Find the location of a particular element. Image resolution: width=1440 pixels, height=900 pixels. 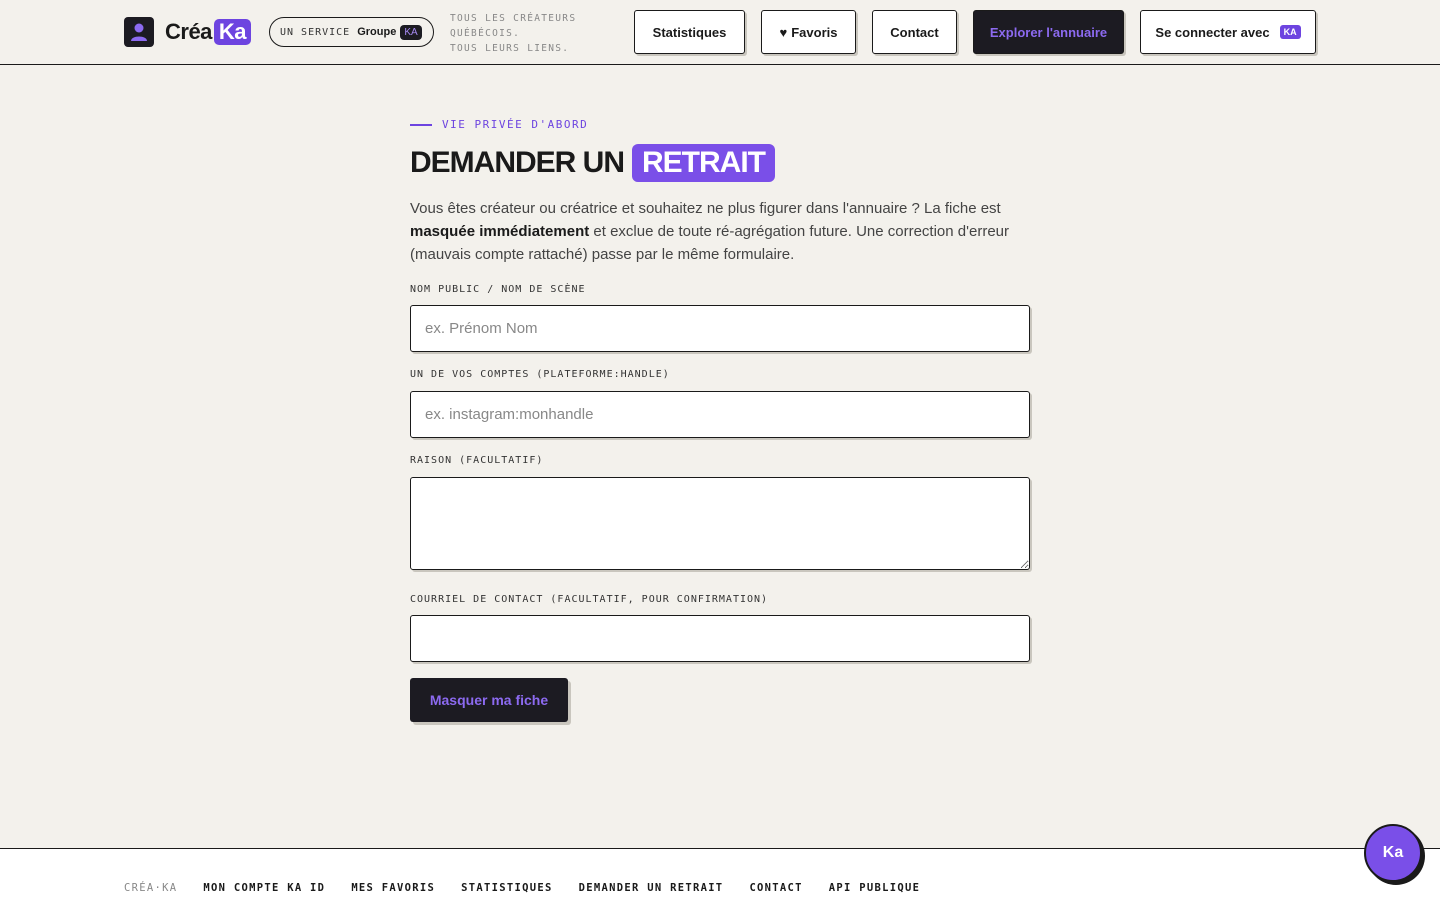

login-button: Se connecter avec KA is located at coordinates (1228, 32).